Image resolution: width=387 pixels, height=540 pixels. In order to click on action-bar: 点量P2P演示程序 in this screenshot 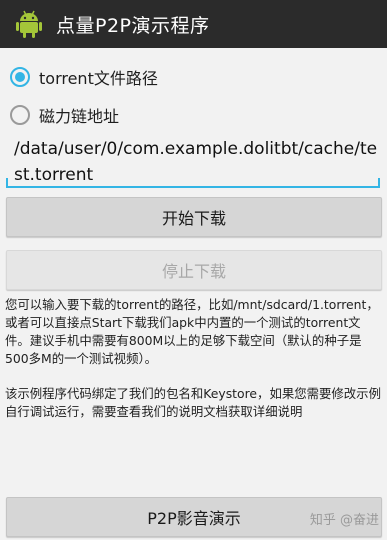, I will do `click(193, 24)`.